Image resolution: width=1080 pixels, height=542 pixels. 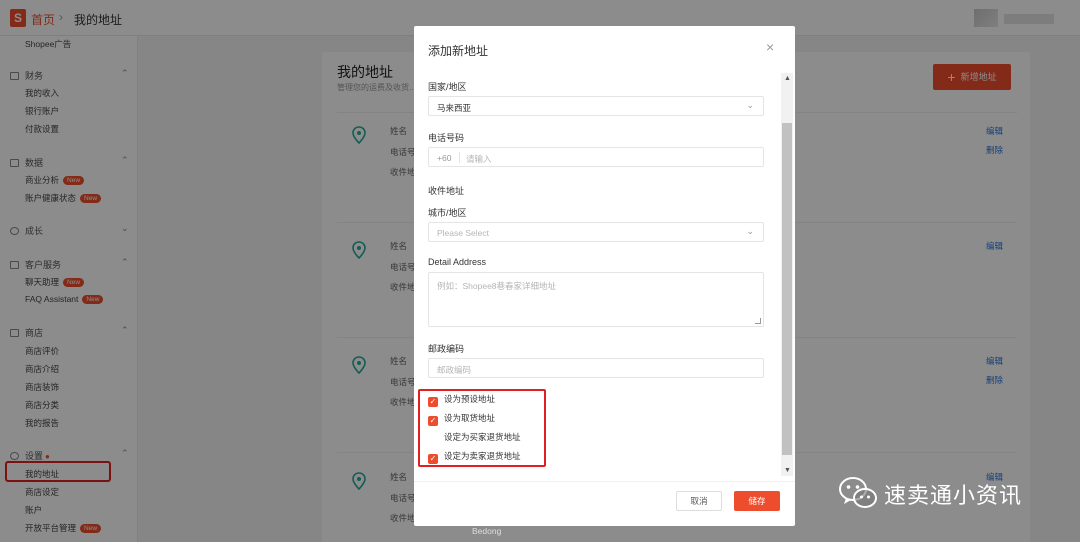 What do you see at coordinates (787, 289) in the screenshot?
I see `scrollbar-thumb` at bounding box center [787, 289].